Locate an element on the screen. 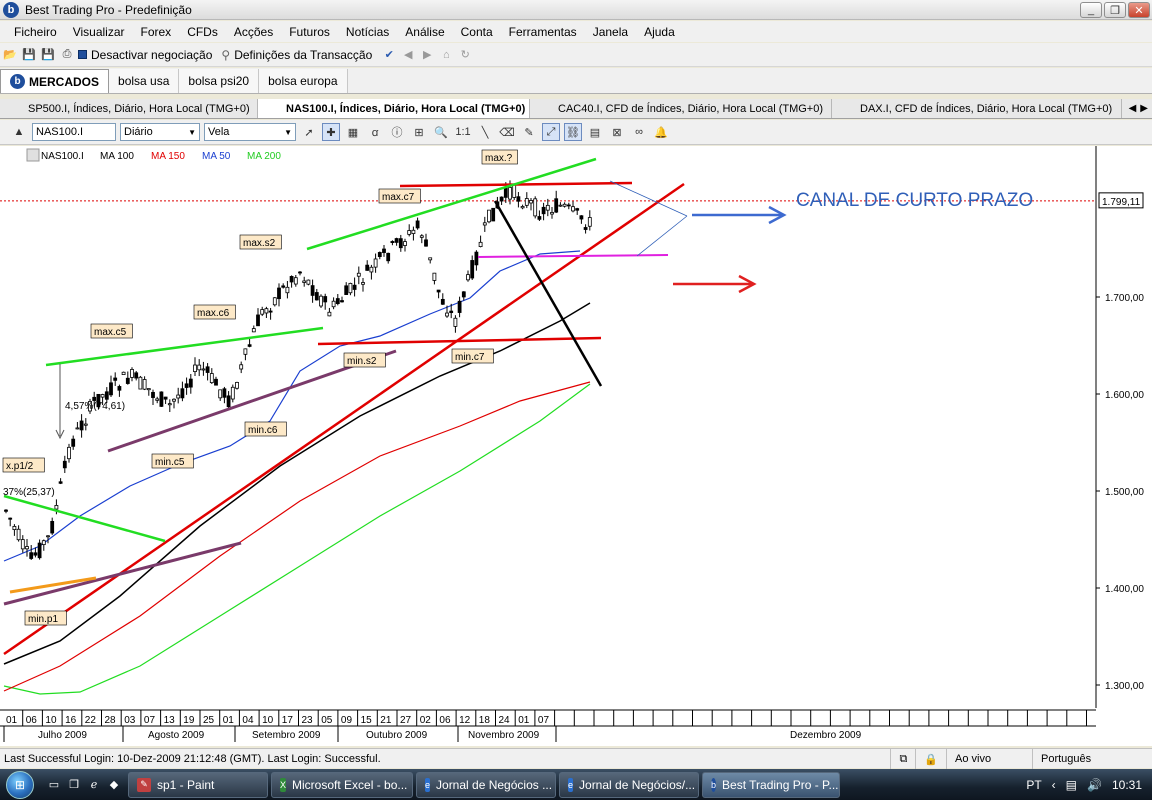  print-icon: ⎙ is located at coordinates (67, 55).